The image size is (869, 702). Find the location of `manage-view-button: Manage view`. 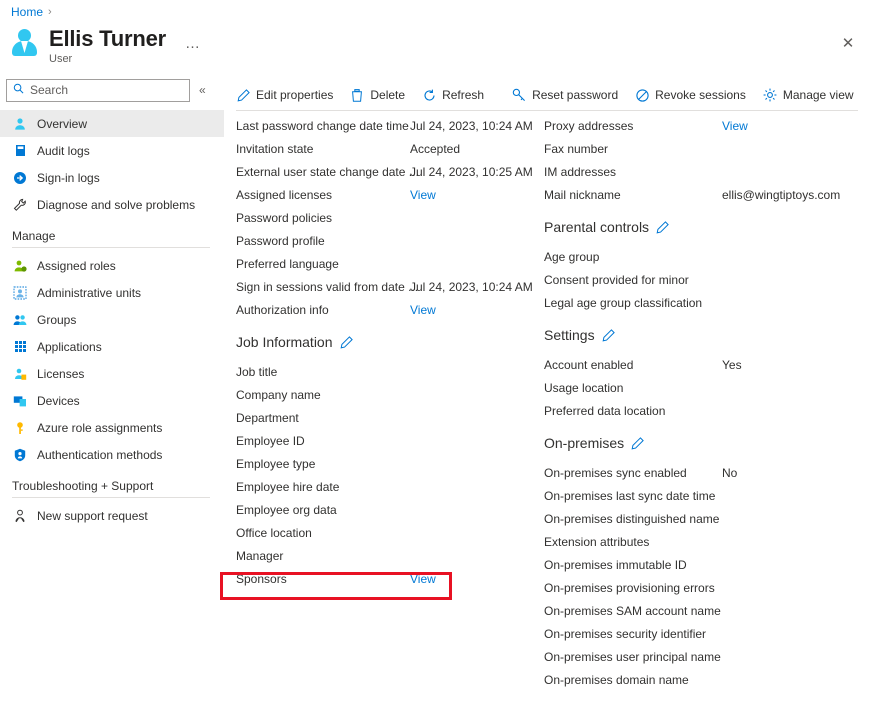

manage-view-button: Manage view is located at coordinates (813, 95).